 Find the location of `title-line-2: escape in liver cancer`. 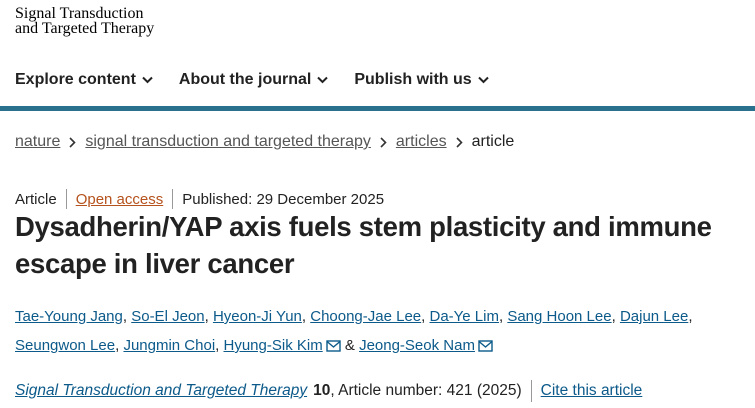

title-line-2: escape in liver cancer is located at coordinates (155, 263).